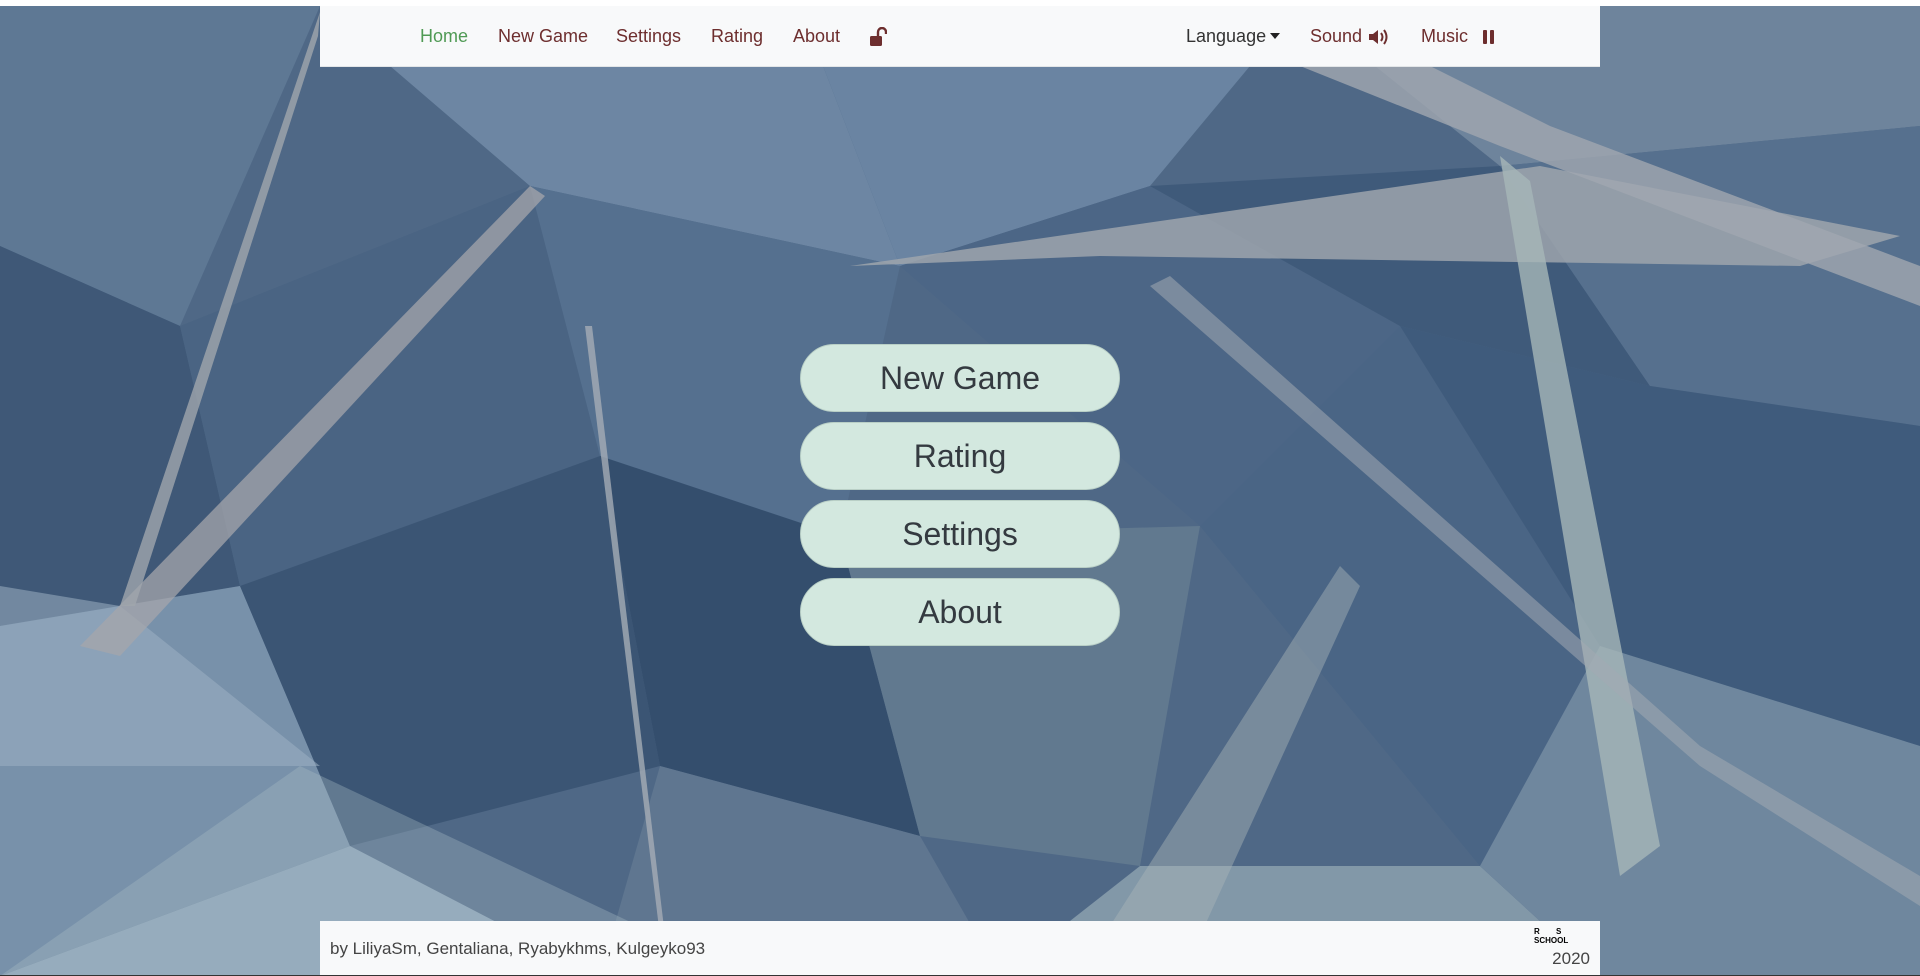  Describe the element at coordinates (878, 36) in the screenshot. I see `unlock-icon` at that location.